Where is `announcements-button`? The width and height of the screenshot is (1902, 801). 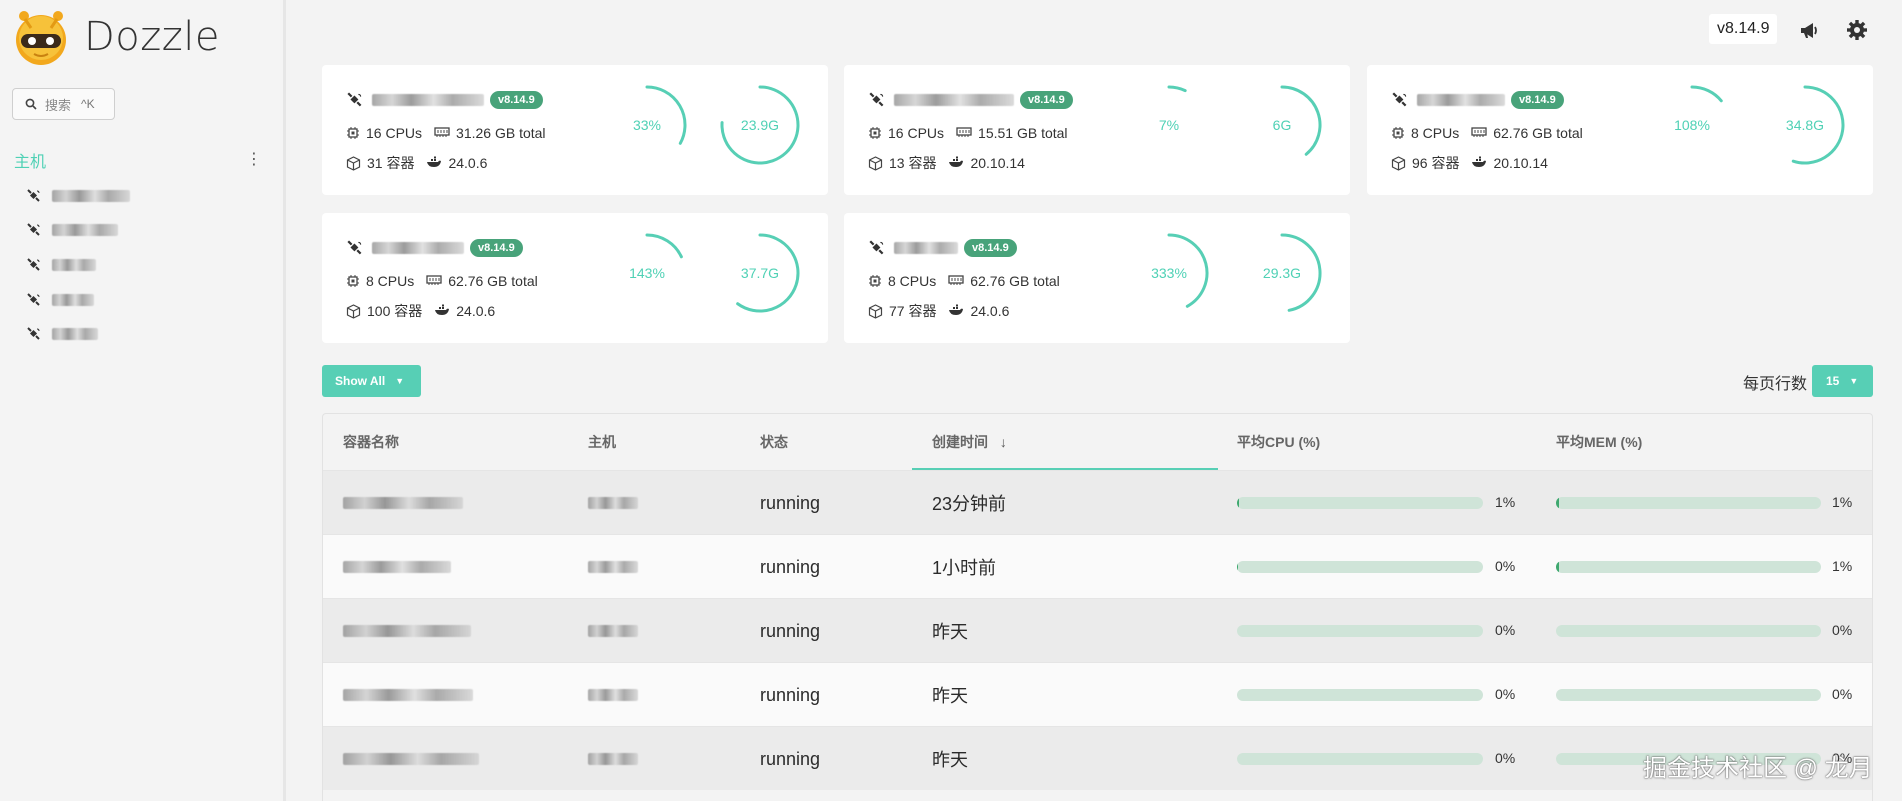
announcements-button is located at coordinates (1809, 30).